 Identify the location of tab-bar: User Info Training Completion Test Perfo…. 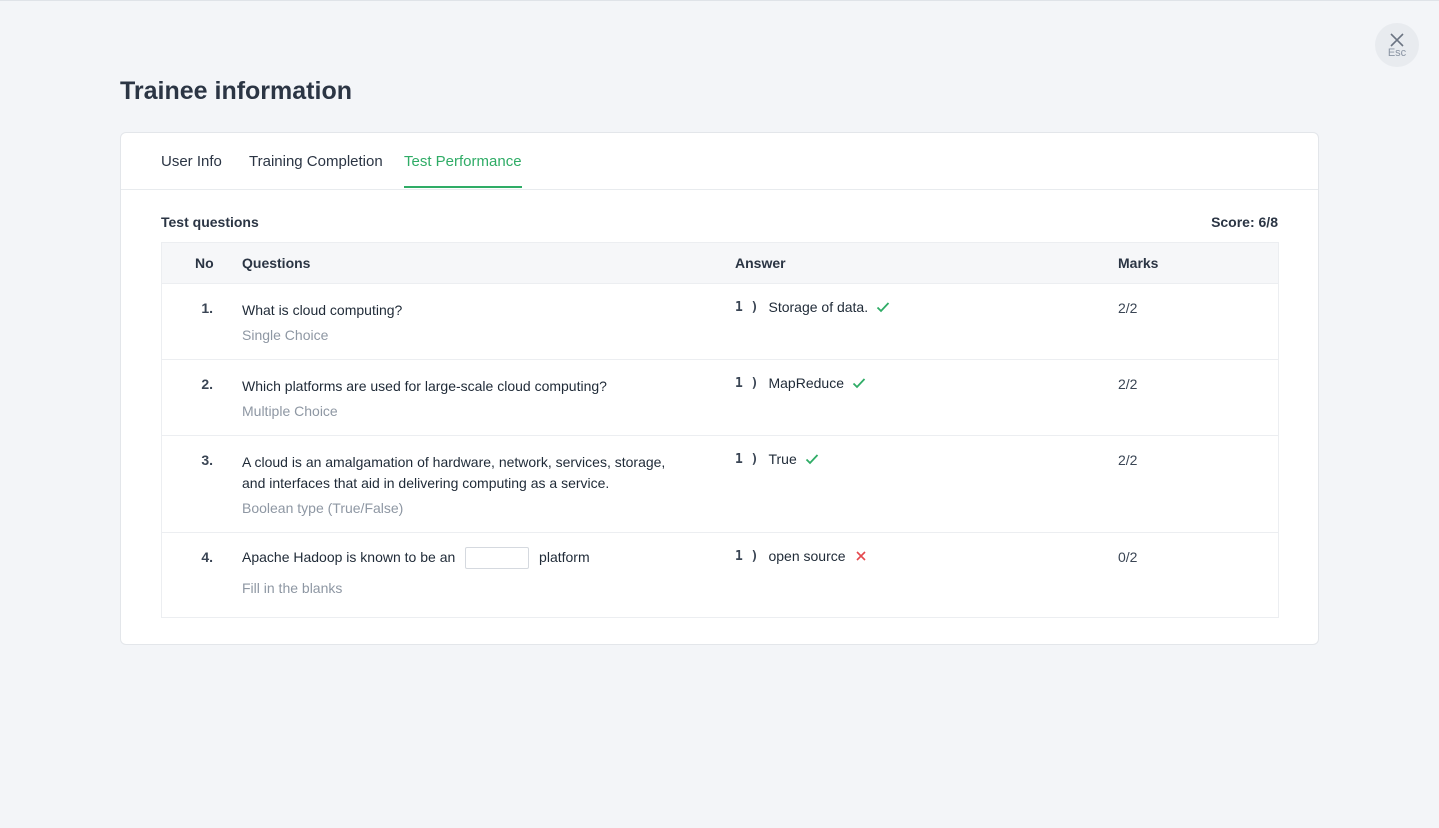
(719, 161).